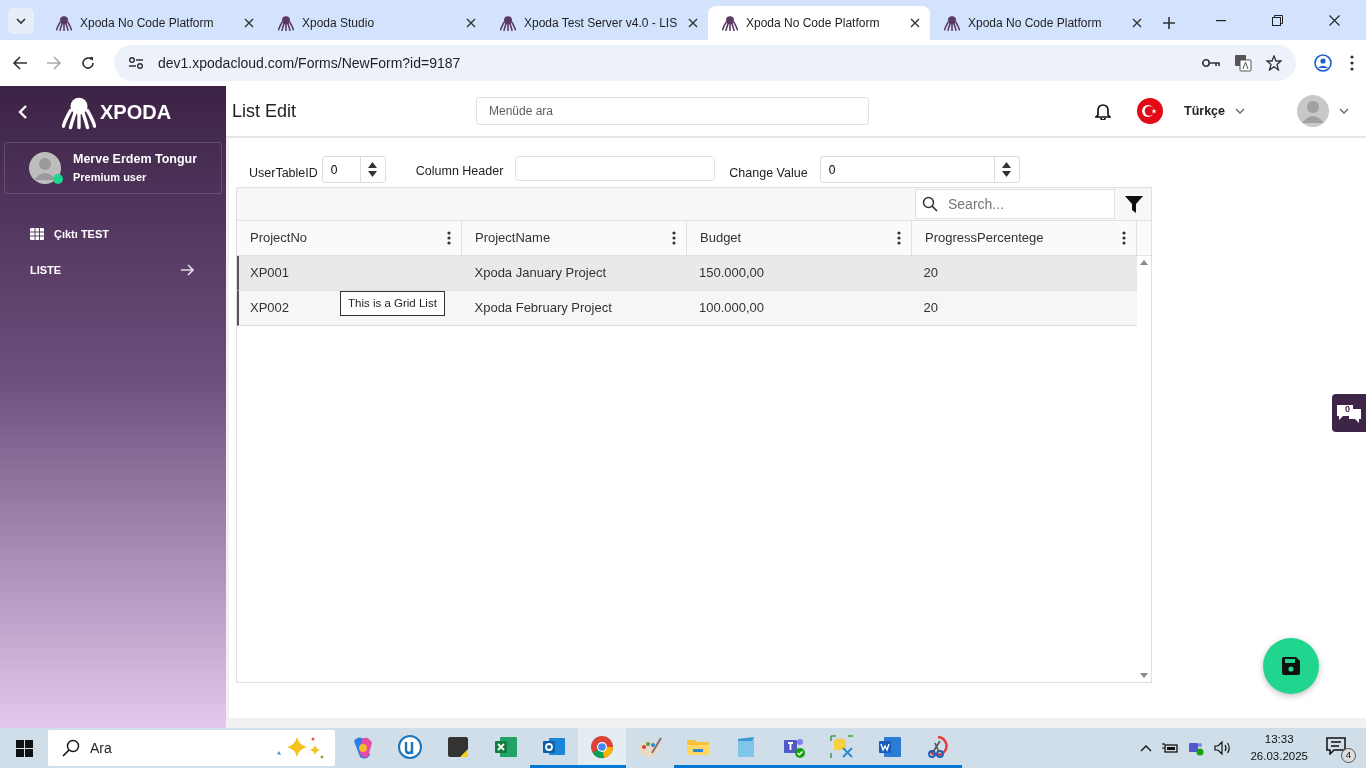 The width and height of the screenshot is (1366, 768). Describe the element at coordinates (375, 23) in the screenshot. I see `browser-tab: Xpoda Studio` at that location.